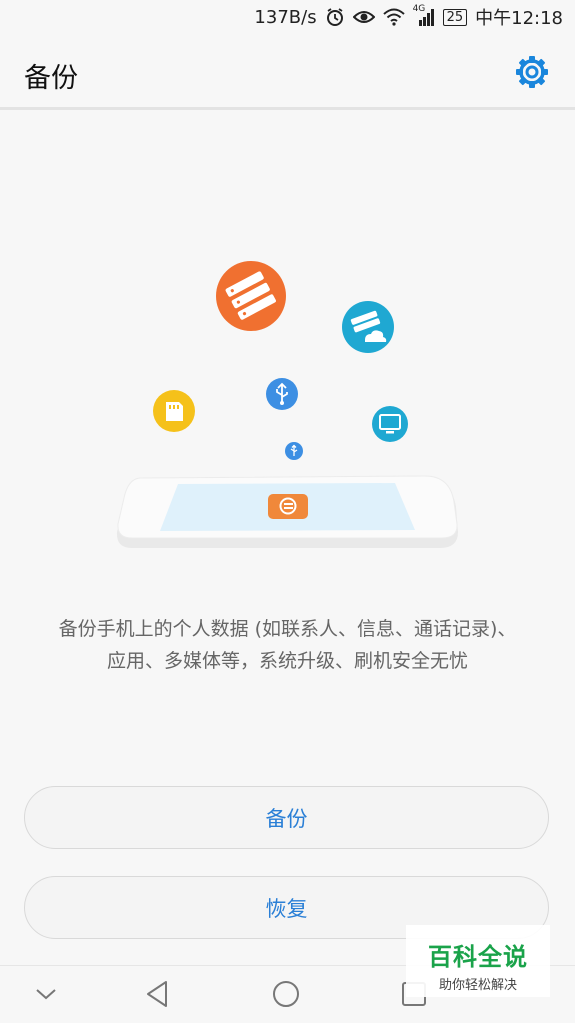 Image resolution: width=575 pixels, height=1023 pixels. I want to click on watermark-badge: 百科全说 助你轻松解决, so click(478, 961).